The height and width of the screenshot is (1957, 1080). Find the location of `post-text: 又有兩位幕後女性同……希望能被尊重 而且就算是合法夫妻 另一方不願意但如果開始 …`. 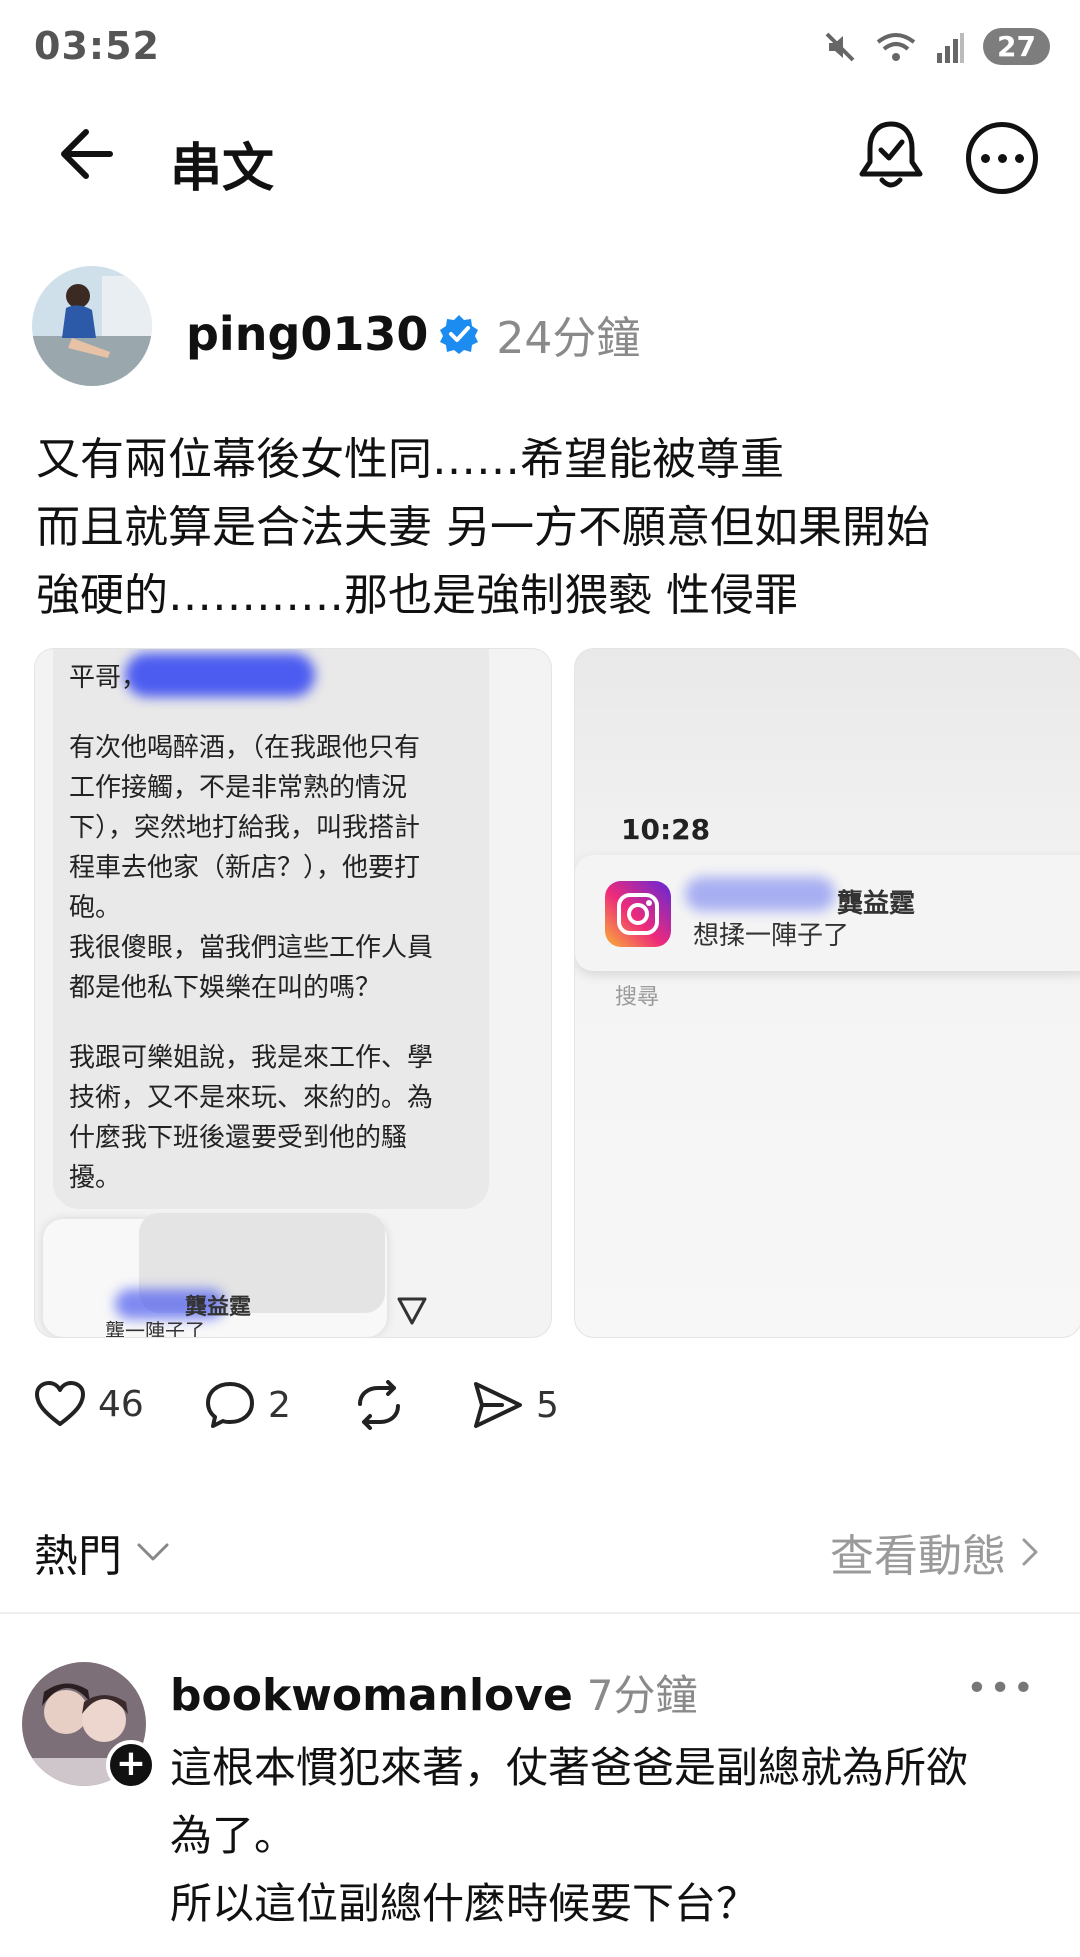

post-text: 又有兩位幕後女性同……希望能被尊重 而且就算是合法夫妻 另一方不願意但如果開始 … is located at coordinates (536, 528).